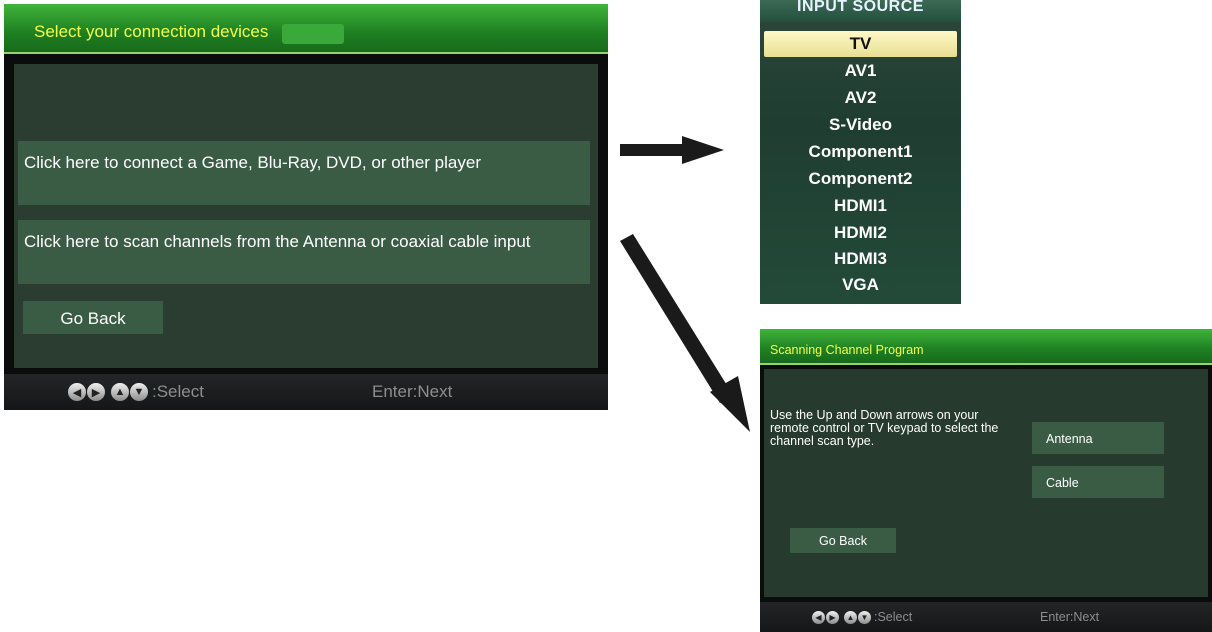 Image resolution: width=1212 pixels, height=632 pixels. What do you see at coordinates (672, 150) in the screenshot?
I see `arrow-to-input-source` at bounding box center [672, 150].